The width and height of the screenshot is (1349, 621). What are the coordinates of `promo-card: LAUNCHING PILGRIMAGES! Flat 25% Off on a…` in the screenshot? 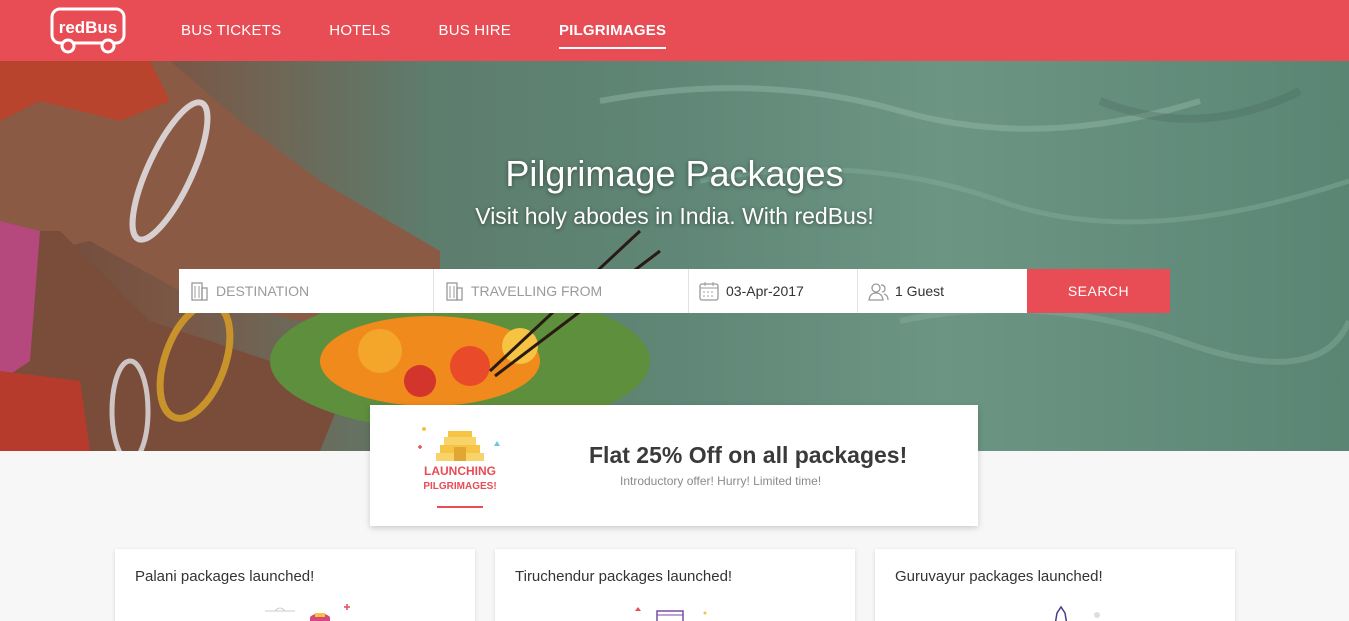 It's located at (674, 465).